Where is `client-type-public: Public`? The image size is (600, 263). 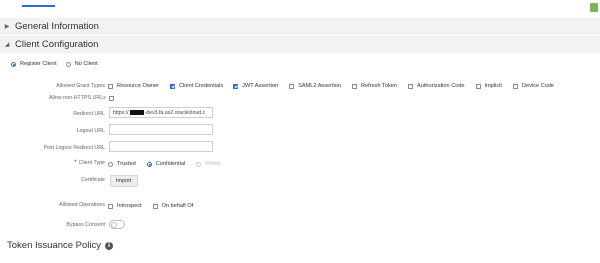
client-type-public: Public is located at coordinates (208, 164).